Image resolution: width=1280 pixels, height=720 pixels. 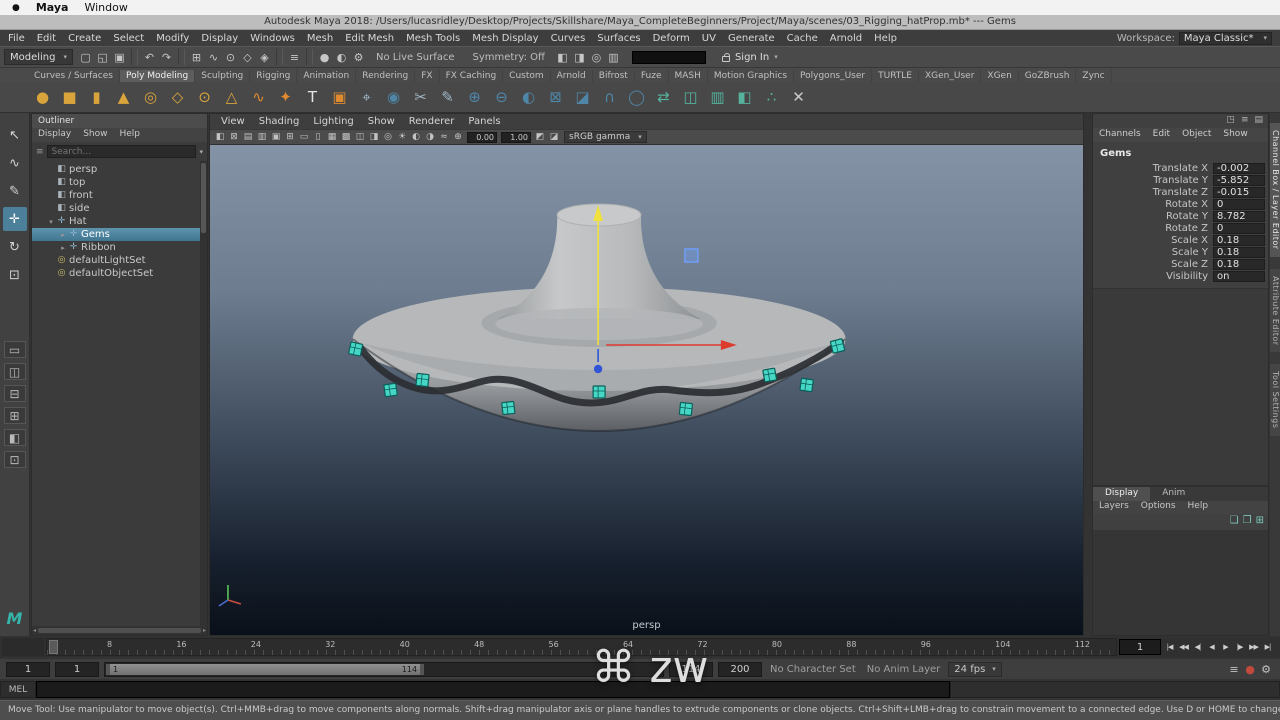 I want to click on character-set-selector: No Character Set, so click(x=813, y=669).